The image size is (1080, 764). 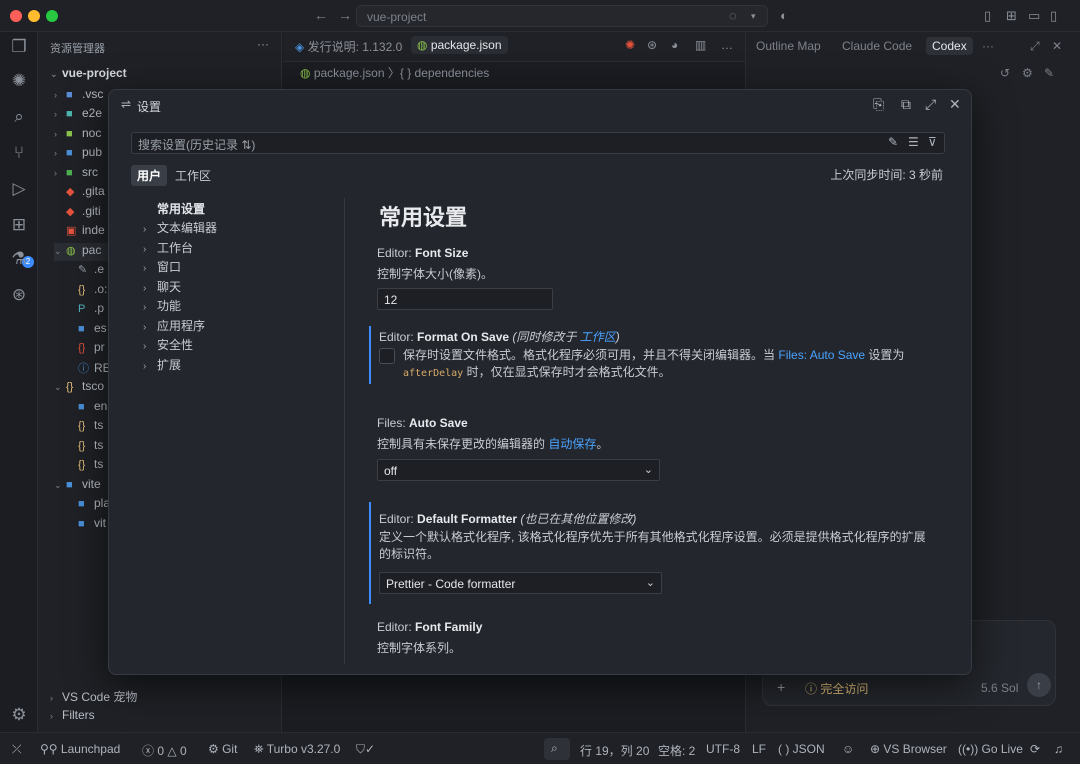 I want to click on auto-save-select: off ⌄, so click(x=518, y=470).